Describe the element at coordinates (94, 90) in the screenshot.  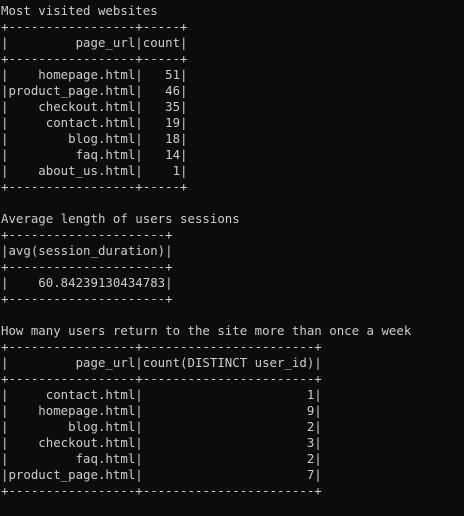
I see `table-row: |product_page.html| 46|` at that location.